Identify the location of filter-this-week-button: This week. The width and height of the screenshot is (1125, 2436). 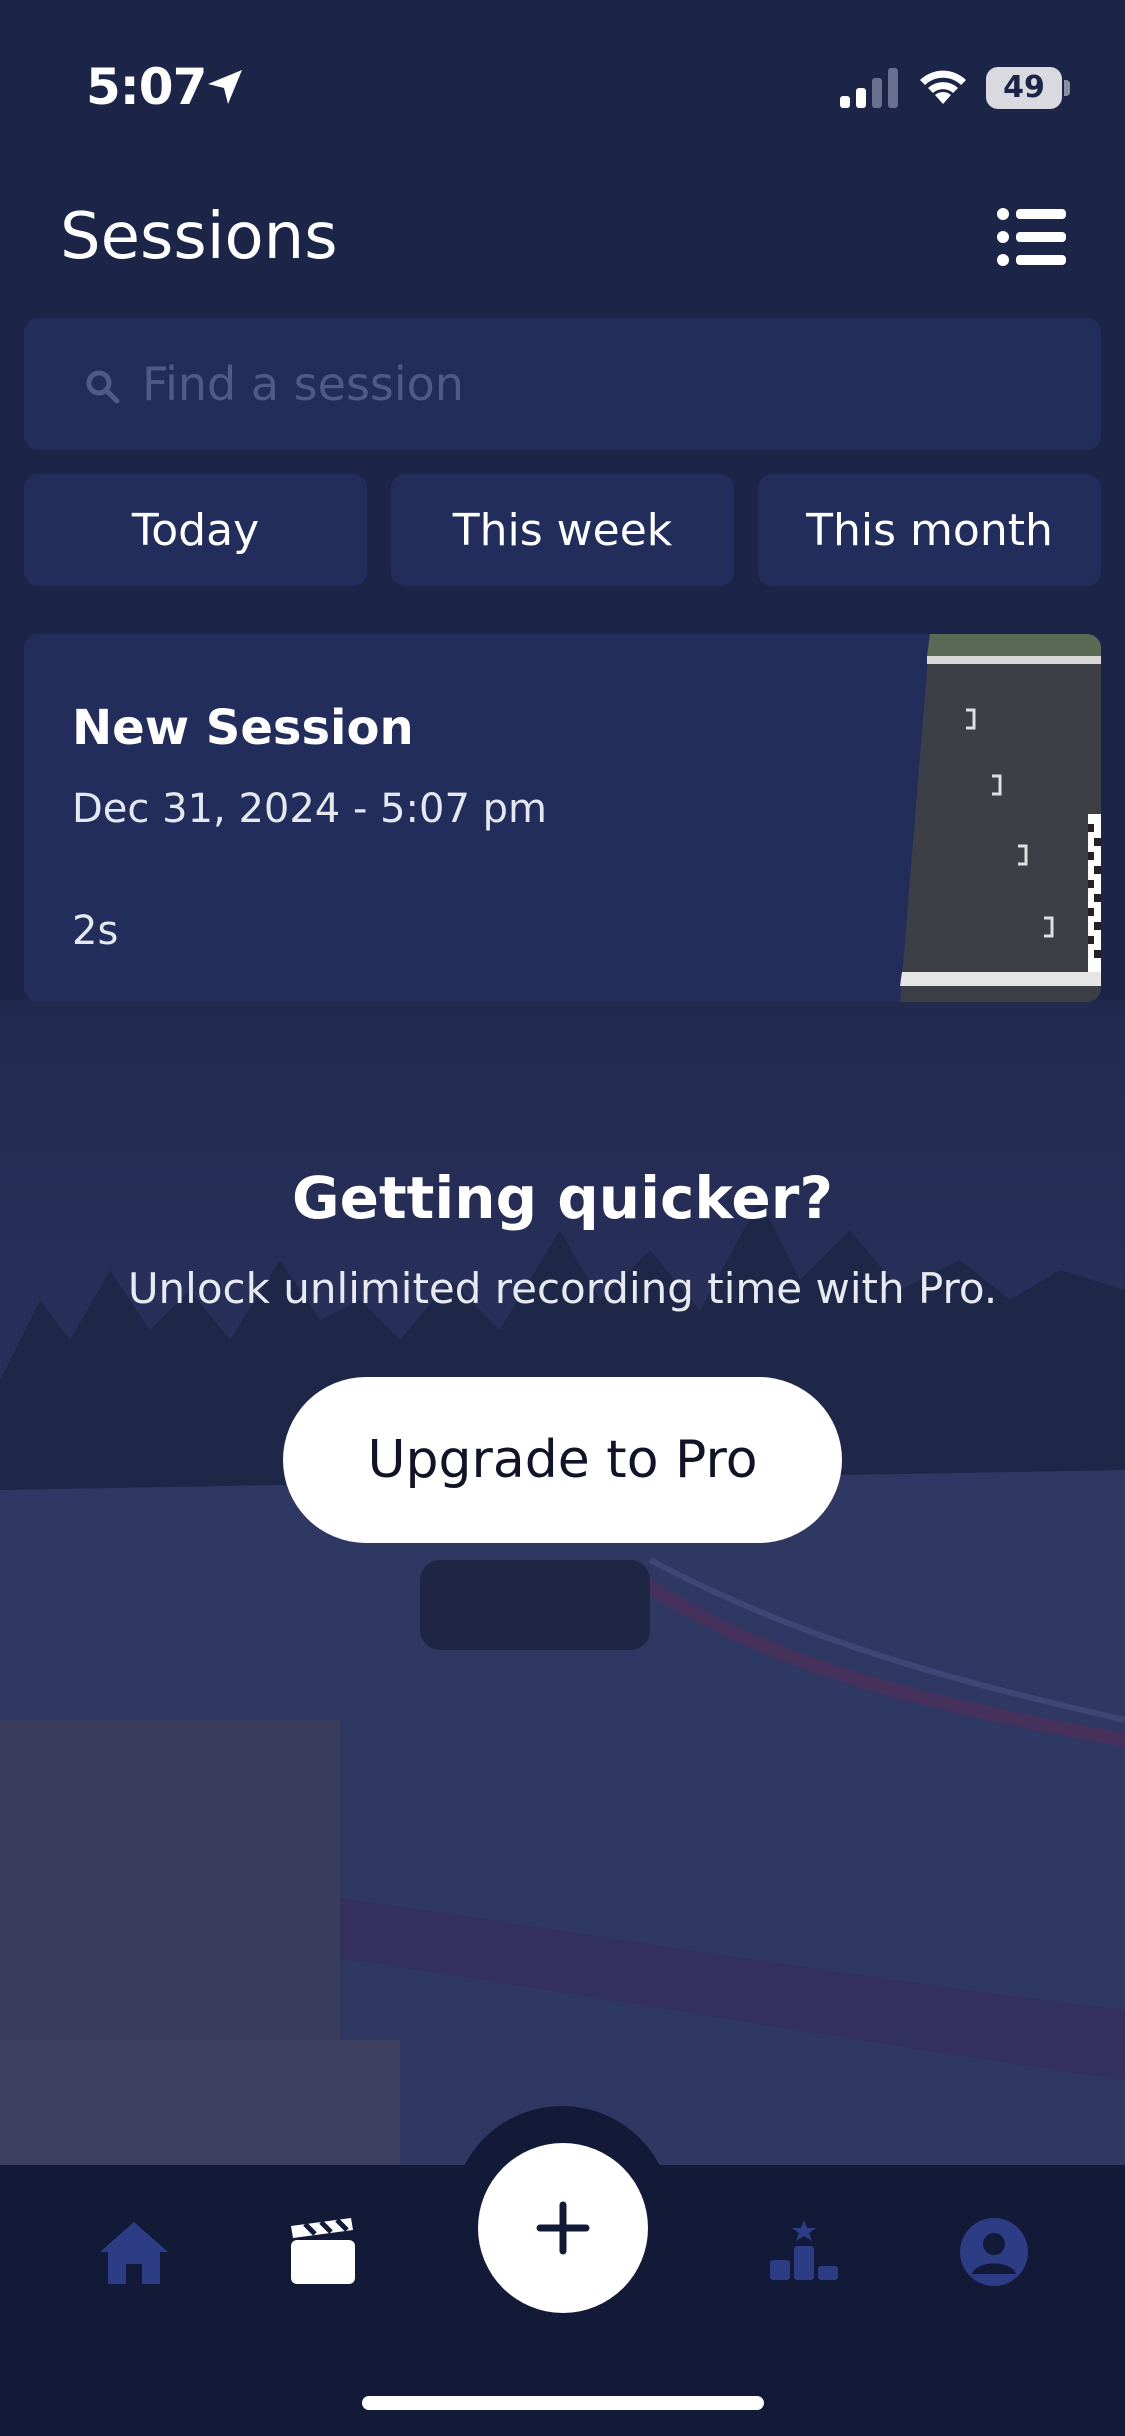
(562, 530).